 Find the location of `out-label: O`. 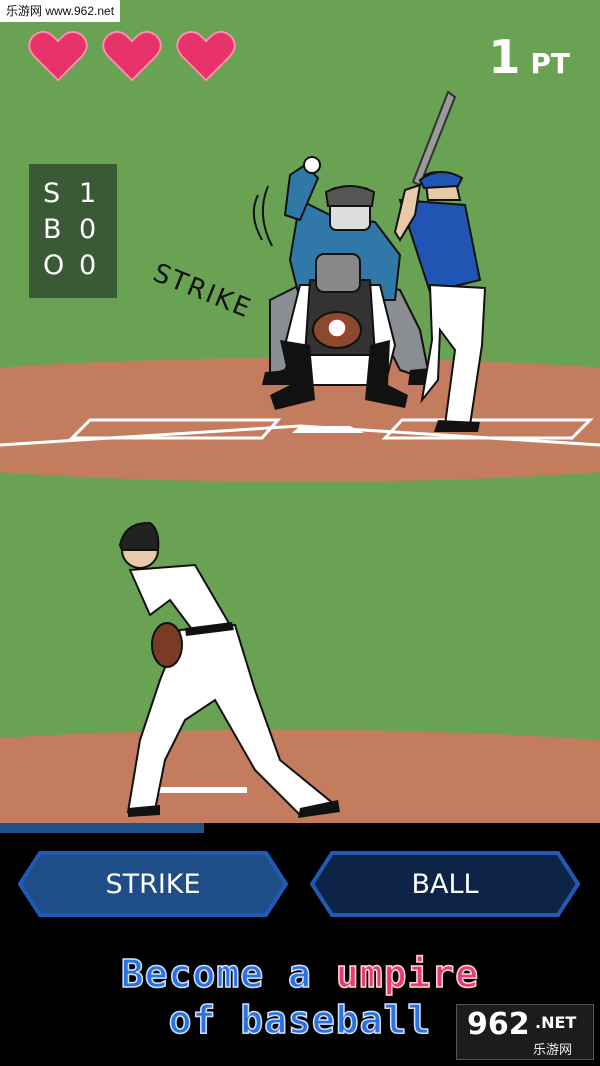

out-label: O is located at coordinates (54, 265).